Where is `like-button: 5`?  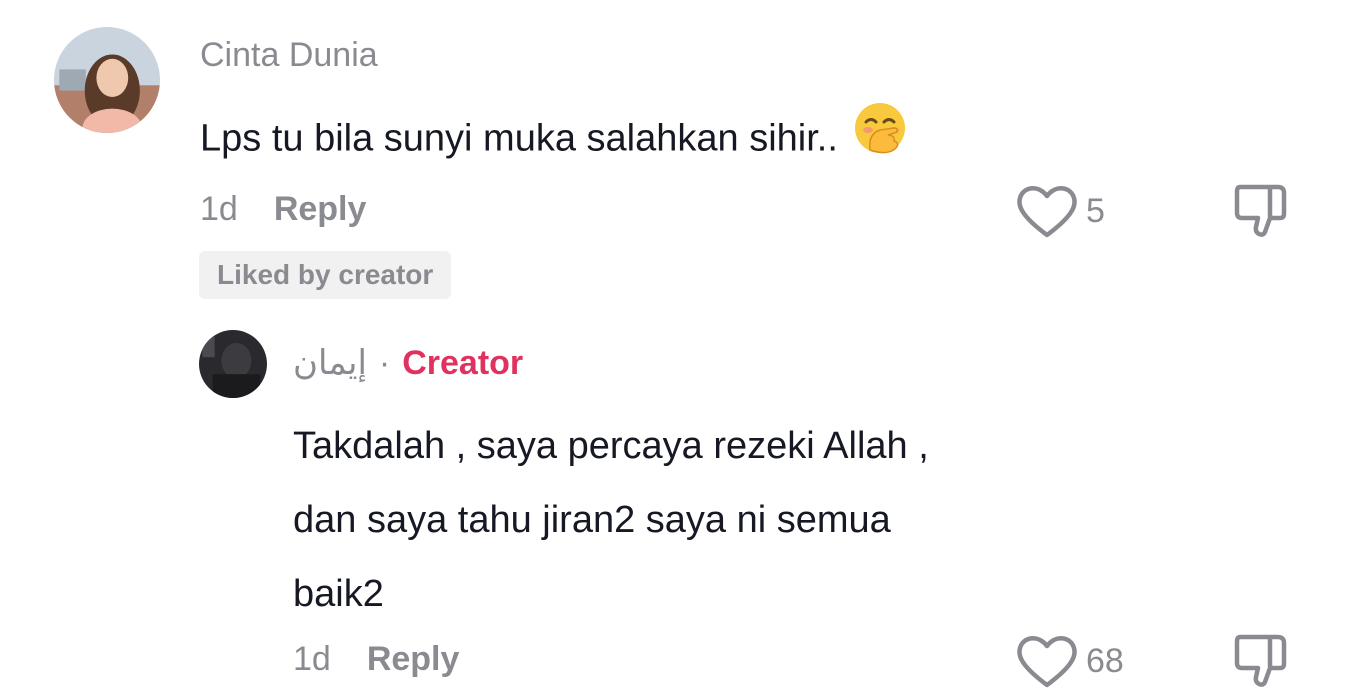 like-button: 5 is located at coordinates (1060, 211).